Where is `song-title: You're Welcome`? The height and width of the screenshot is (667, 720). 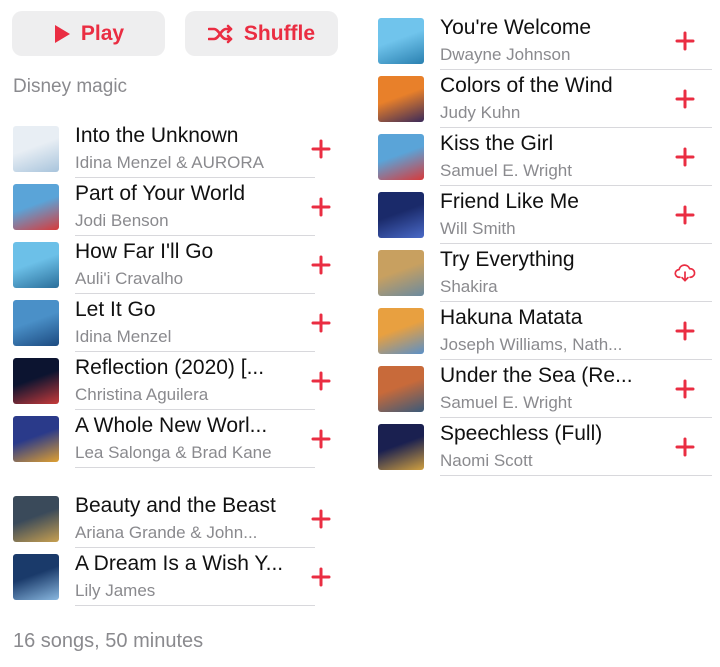 song-title: You're Welcome is located at coordinates (516, 27).